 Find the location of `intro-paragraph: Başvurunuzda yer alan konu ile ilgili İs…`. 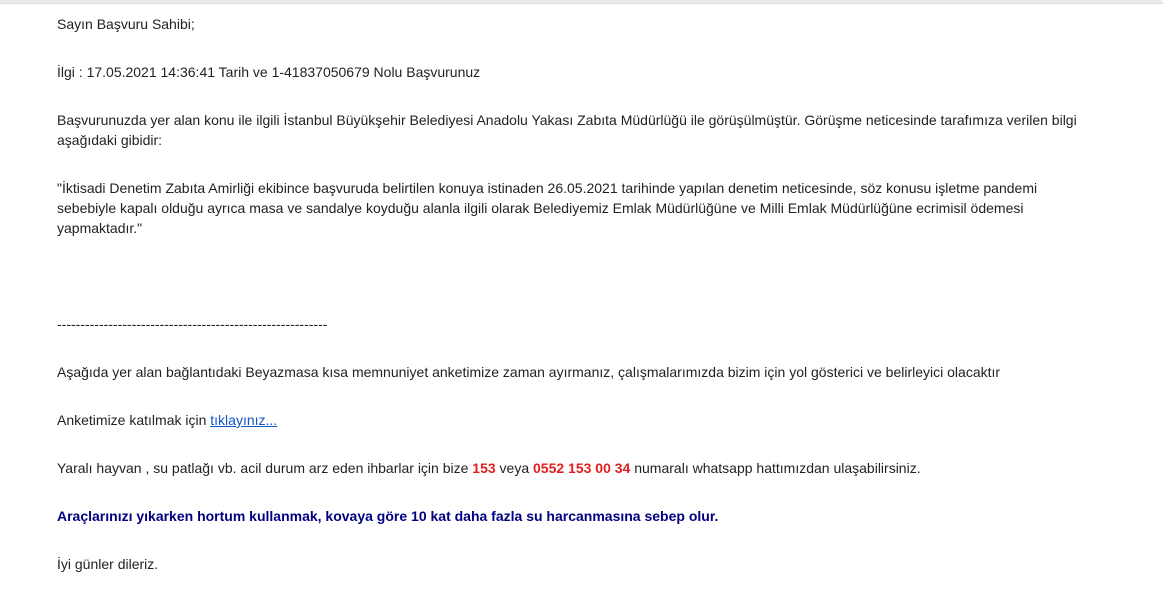

intro-paragraph: Başvurunuzda yer alan konu ile ilgili İs… is located at coordinates (567, 130).